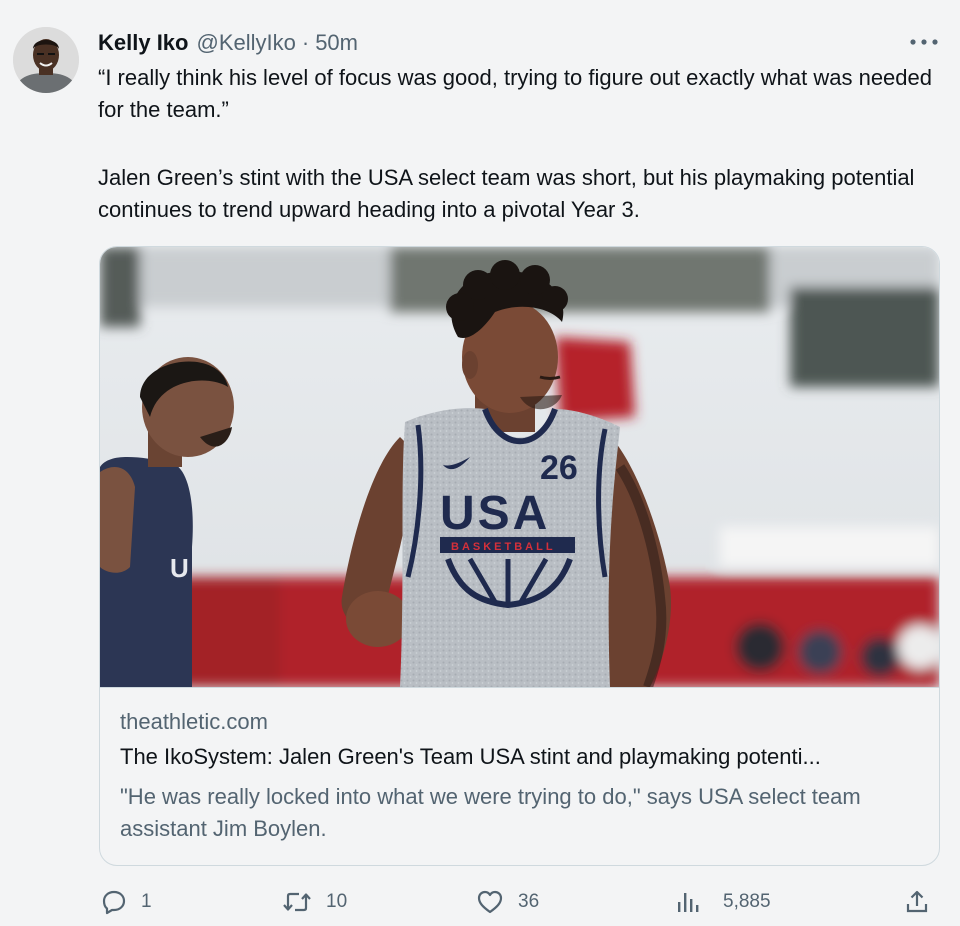  Describe the element at coordinates (529, 901) in the screenshot. I see `like-count: 36` at that location.